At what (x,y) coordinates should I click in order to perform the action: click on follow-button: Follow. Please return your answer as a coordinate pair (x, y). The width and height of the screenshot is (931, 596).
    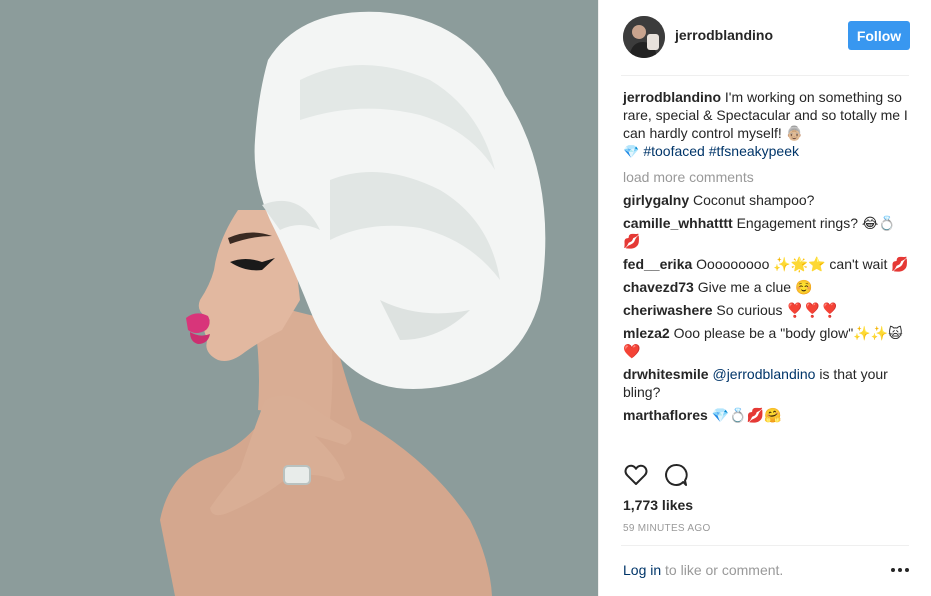
    Looking at the image, I should click on (879, 35).